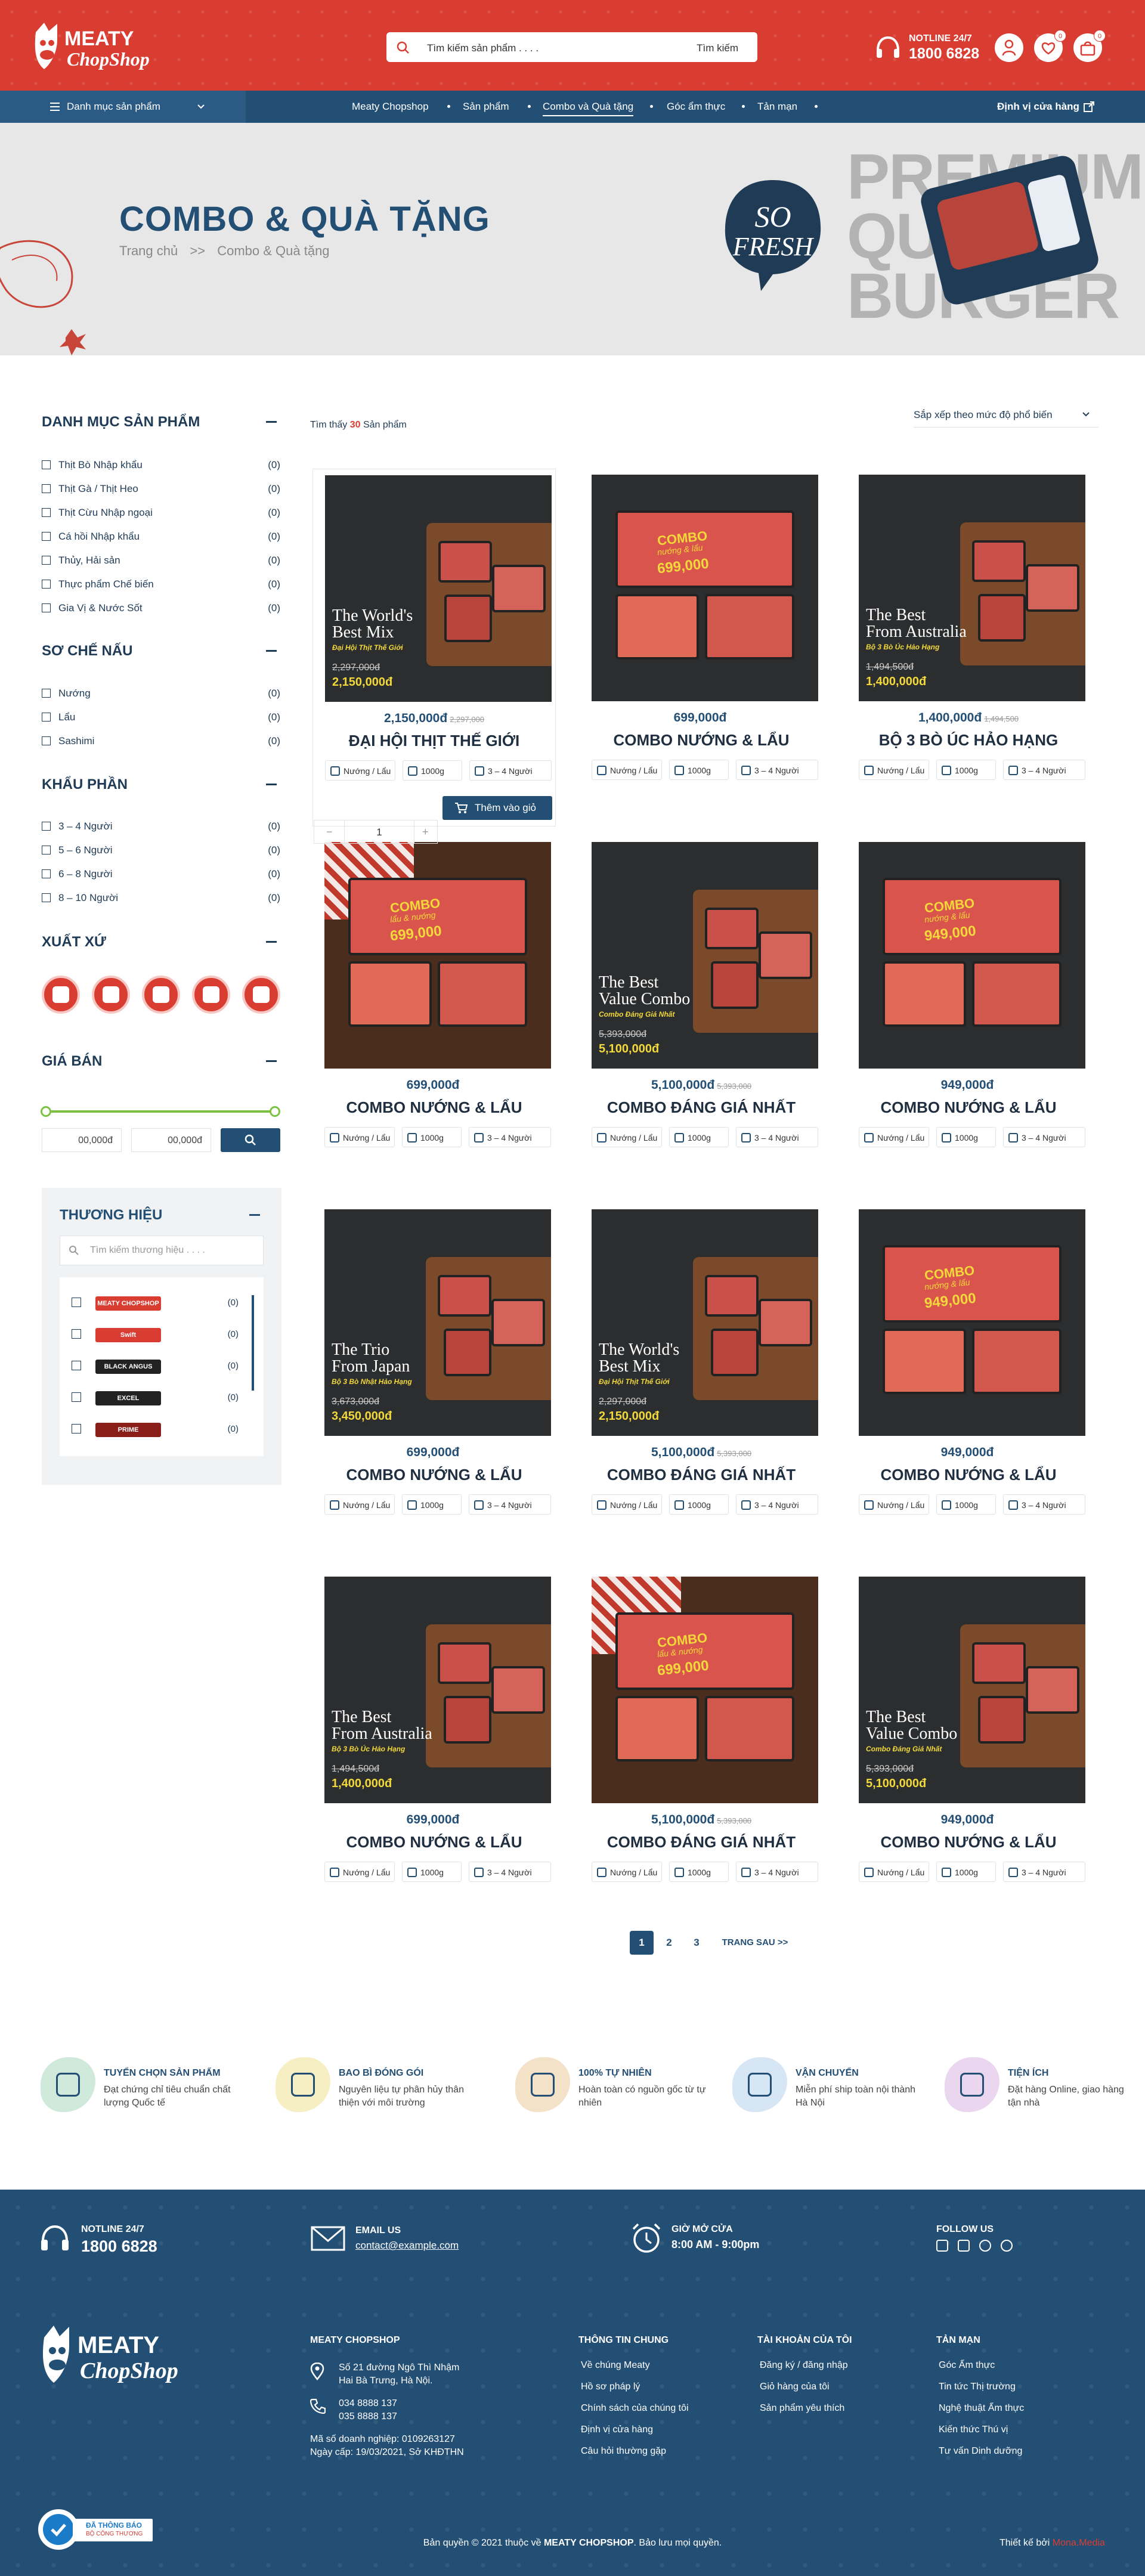 The image size is (1145, 2576). What do you see at coordinates (777, 107) in the screenshot?
I see `nav-item-blog: Tản mạn` at bounding box center [777, 107].